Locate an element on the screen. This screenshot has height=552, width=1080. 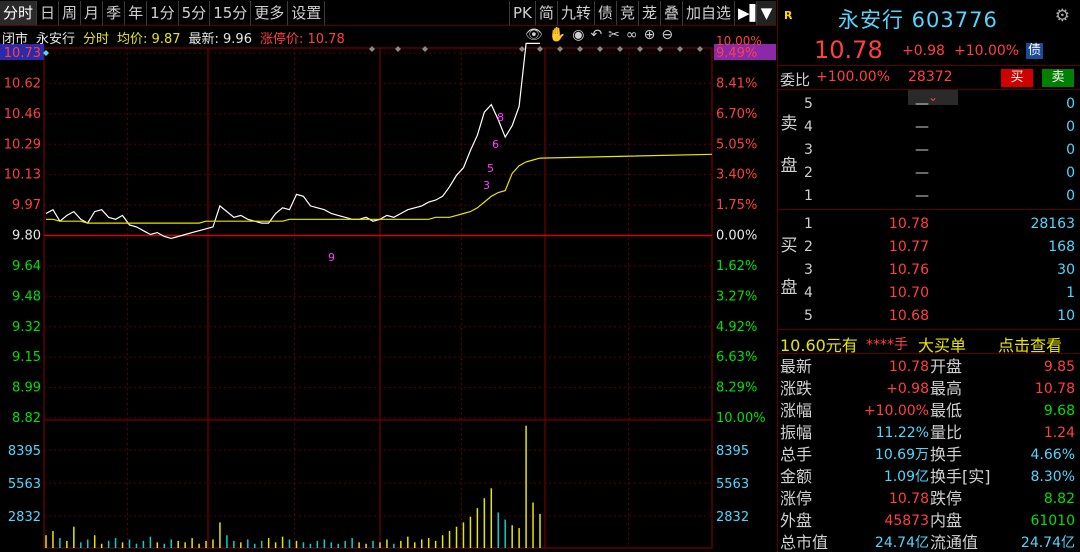
bid-qty: 10 is located at coordinates (1066, 316).